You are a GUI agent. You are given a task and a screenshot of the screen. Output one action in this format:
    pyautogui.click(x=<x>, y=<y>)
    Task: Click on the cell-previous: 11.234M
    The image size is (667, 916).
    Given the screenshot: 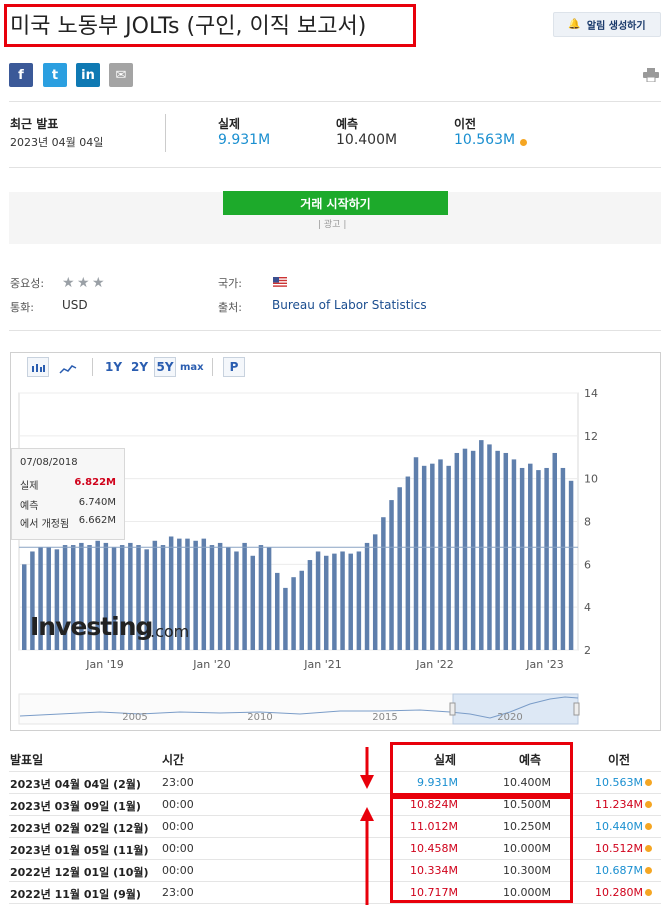 What is the action you would take?
    pyautogui.click(x=619, y=804)
    